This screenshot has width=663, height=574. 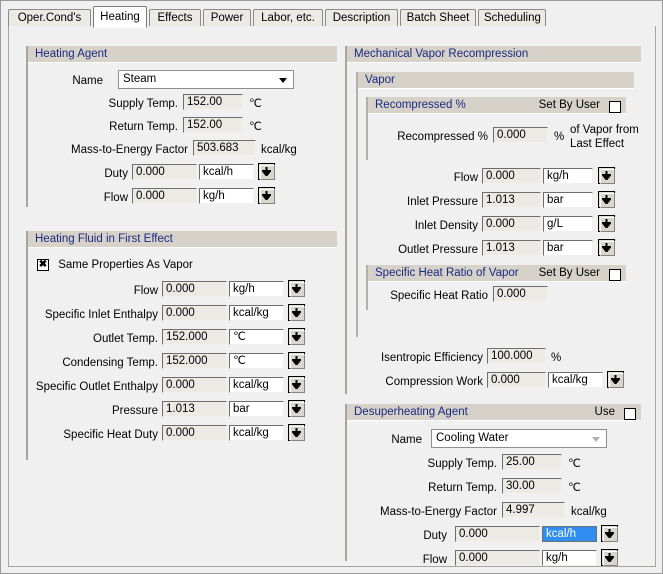 I want to click on heating-fluid-condensing-temp-unit-combo: ℃, so click(x=256, y=361).